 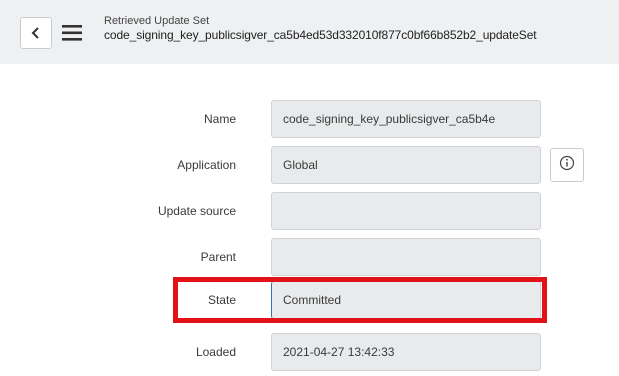 What do you see at coordinates (215, 352) in the screenshot?
I see `loaded-label: Loaded` at bounding box center [215, 352].